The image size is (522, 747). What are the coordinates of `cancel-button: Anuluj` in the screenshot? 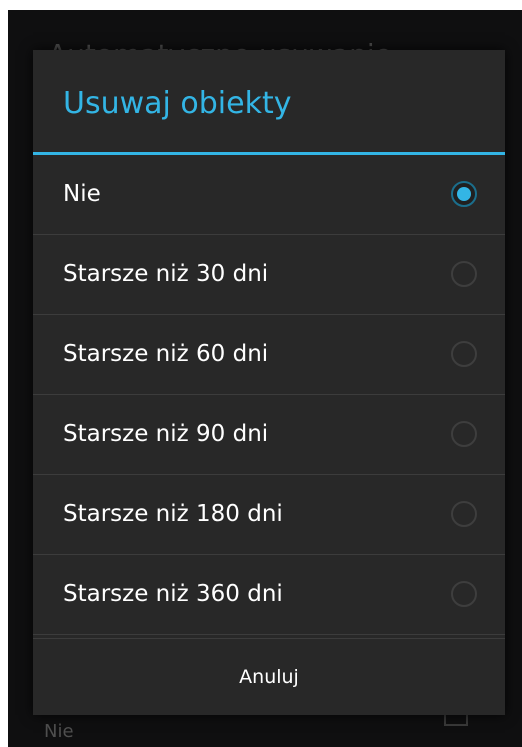 It's located at (269, 677).